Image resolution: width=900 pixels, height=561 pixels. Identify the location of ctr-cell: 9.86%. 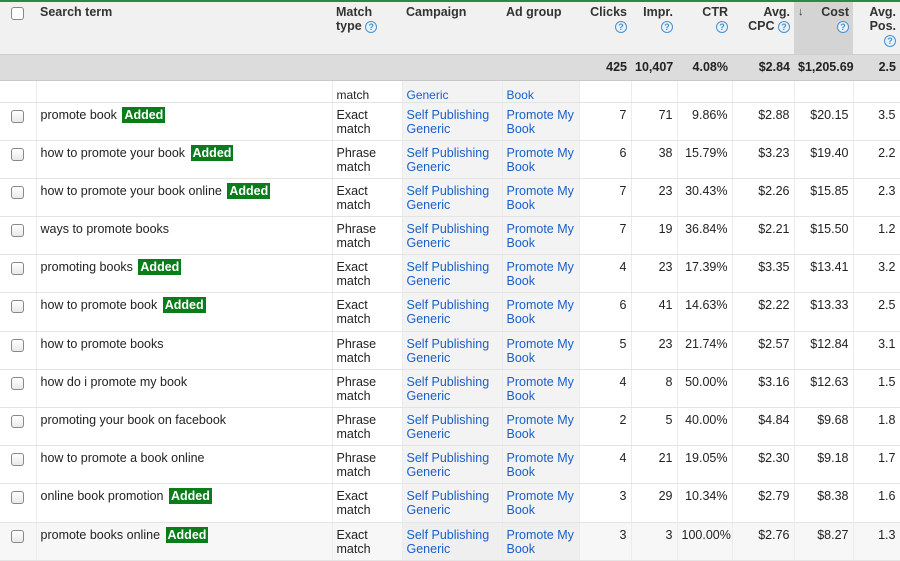
(705, 121).